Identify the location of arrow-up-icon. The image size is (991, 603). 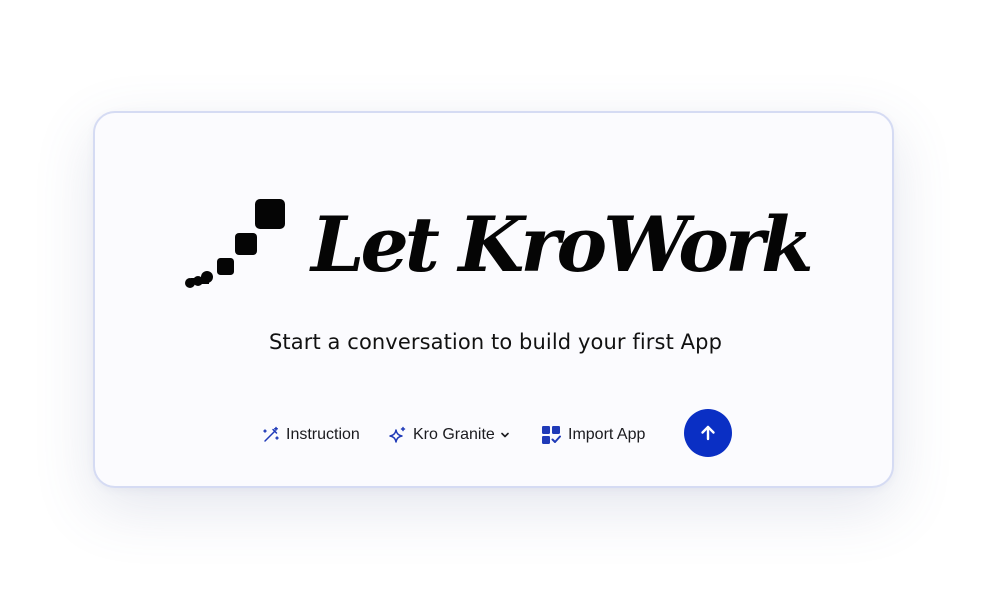
(708, 433).